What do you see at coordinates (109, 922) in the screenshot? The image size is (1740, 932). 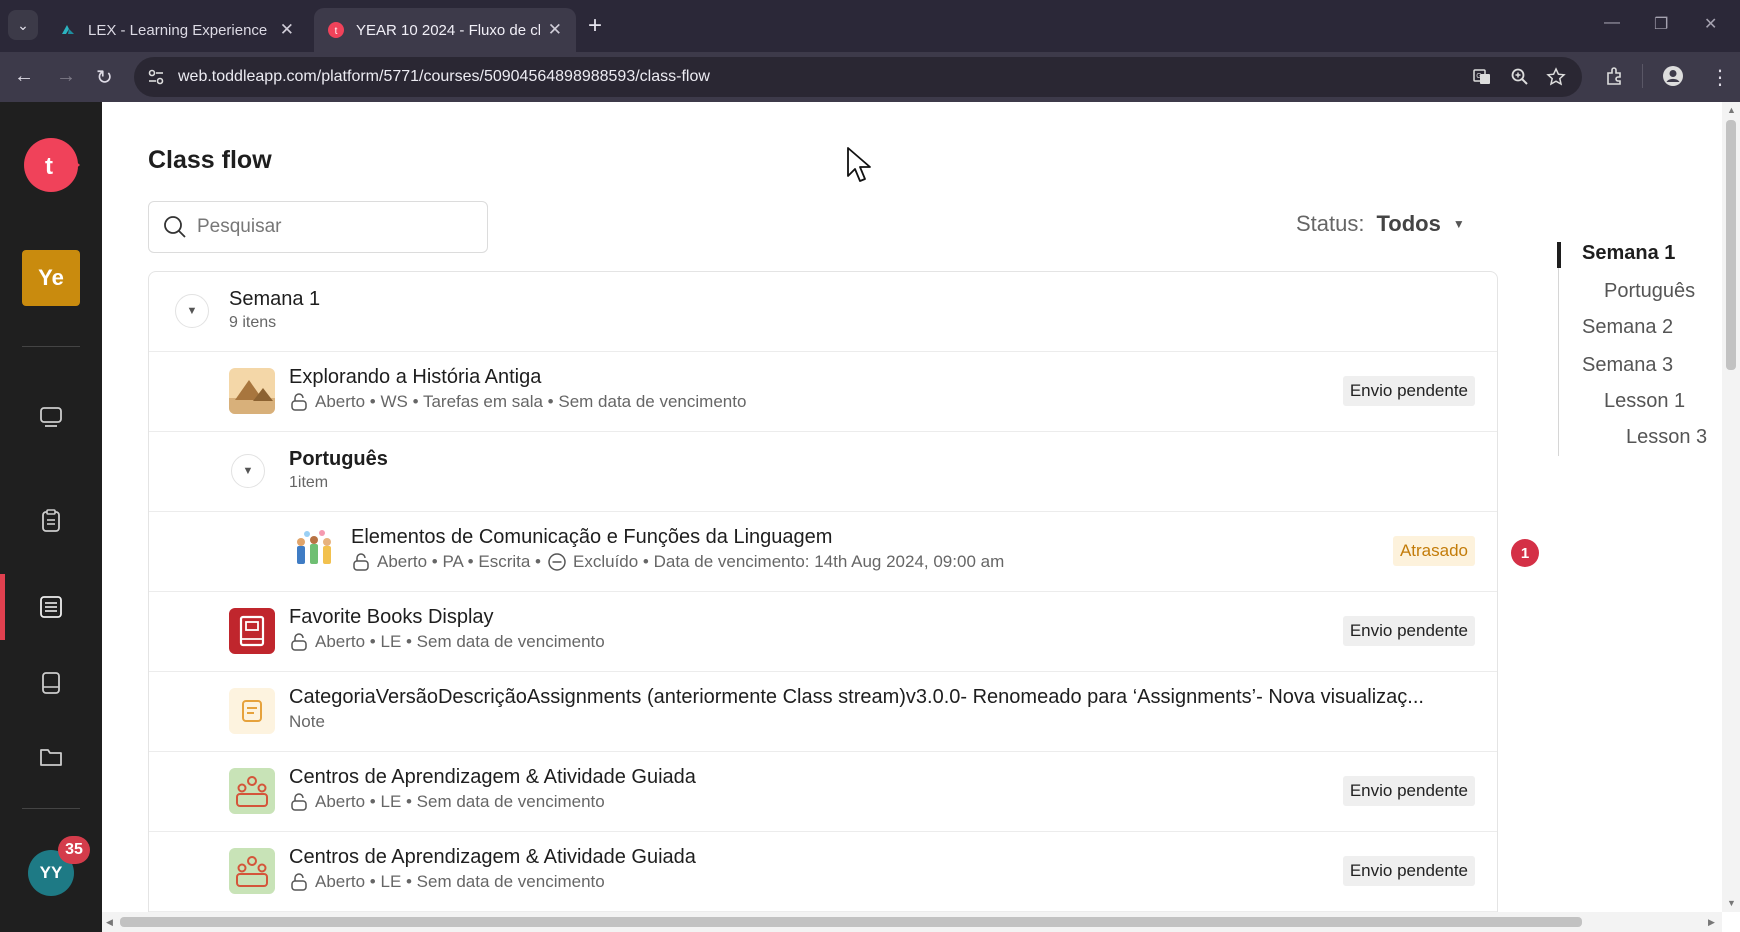 I see `scroll-left-icon: ◀` at bounding box center [109, 922].